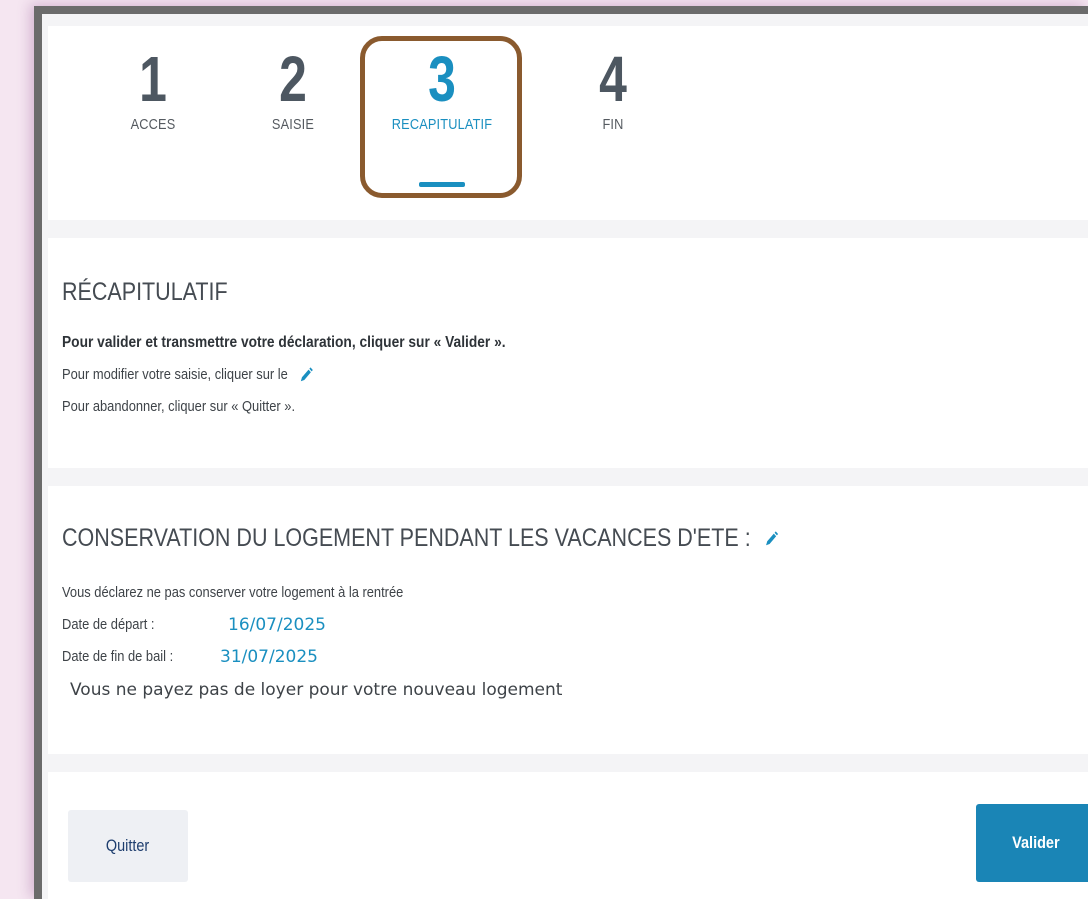 The height and width of the screenshot is (899, 1088). I want to click on fin-bail-label: Date de fin de bail :, so click(118, 656).